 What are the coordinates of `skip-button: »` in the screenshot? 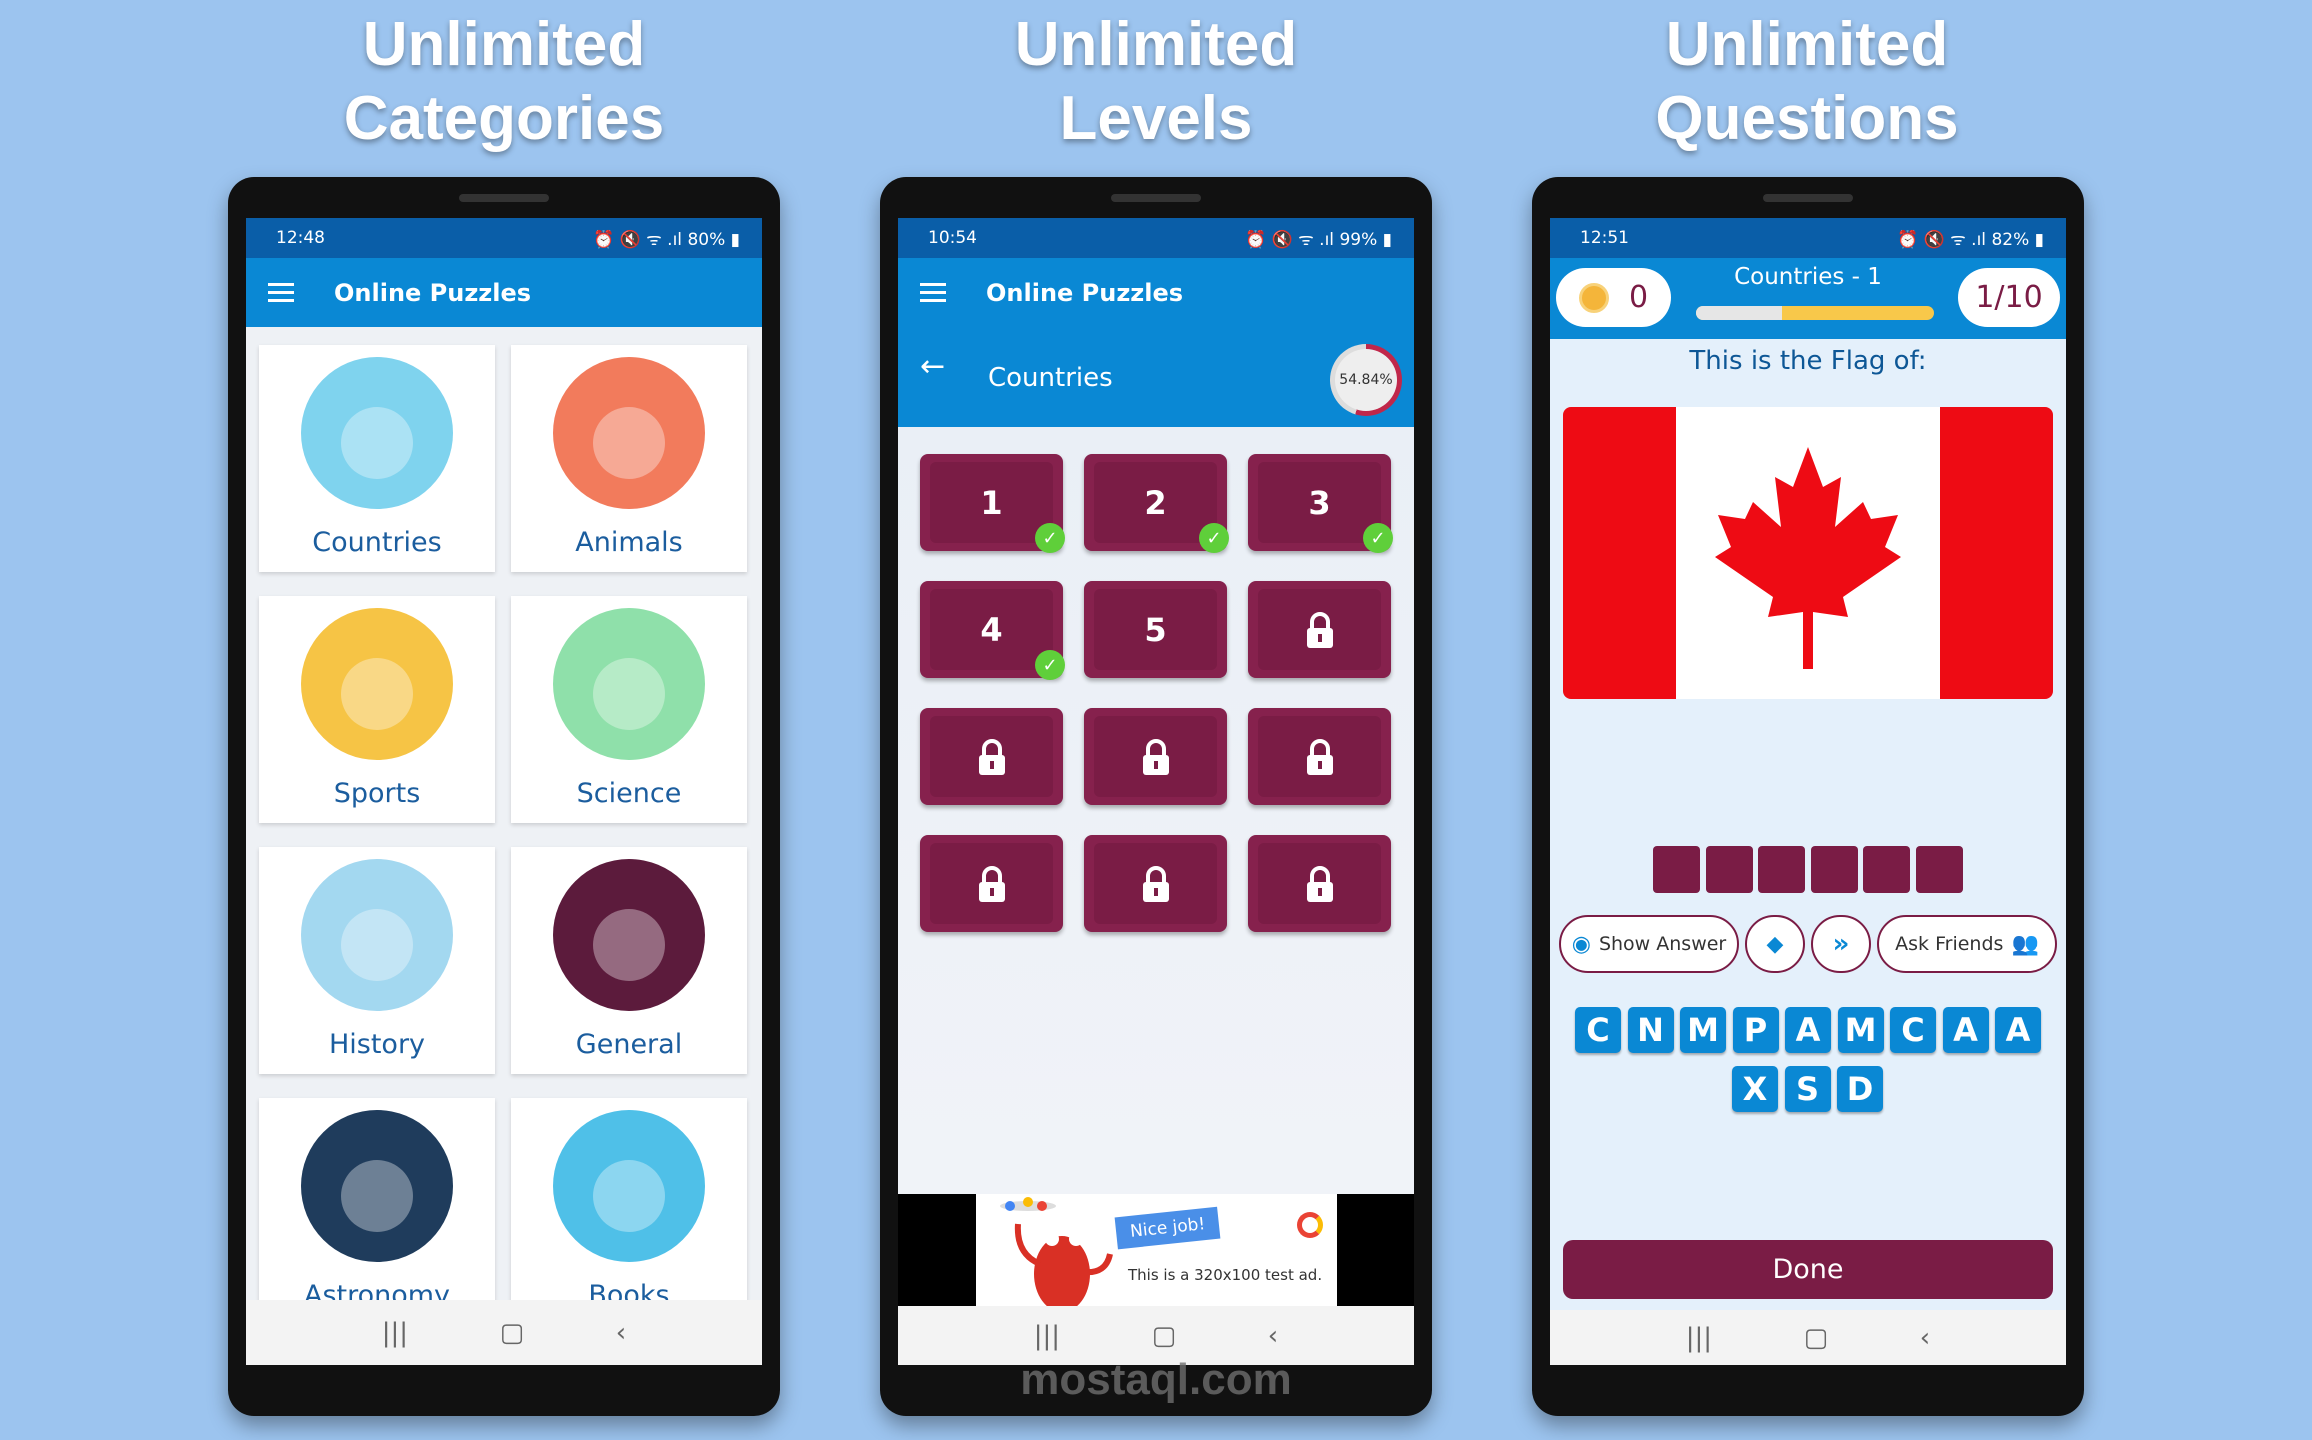 It's located at (1841, 944).